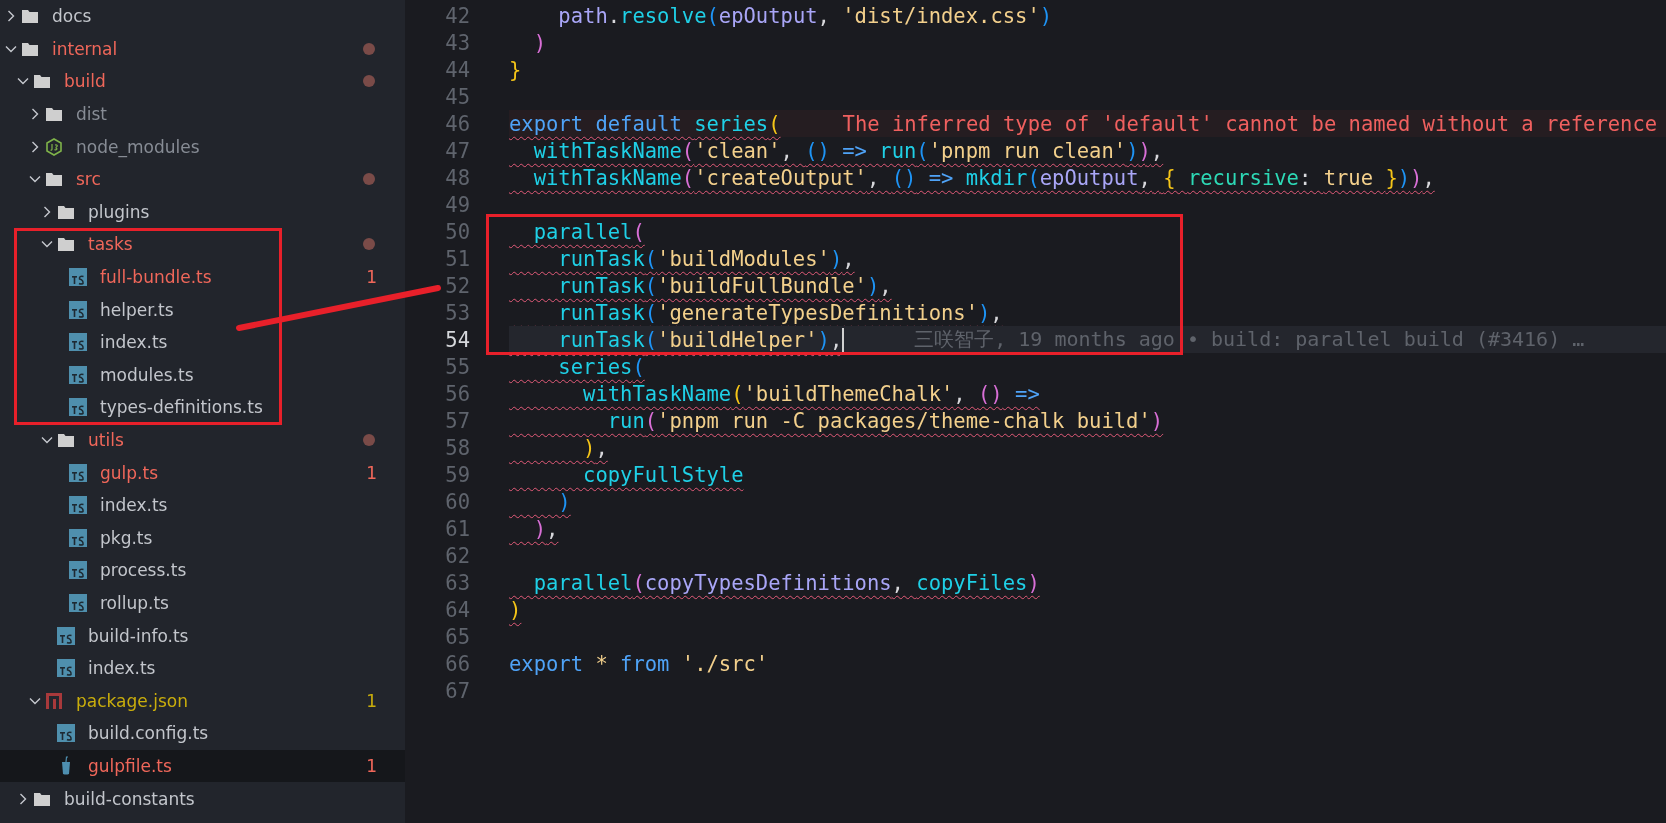 The image size is (1666, 823). What do you see at coordinates (54, 146) in the screenshot?
I see `hexagon-icon` at bounding box center [54, 146].